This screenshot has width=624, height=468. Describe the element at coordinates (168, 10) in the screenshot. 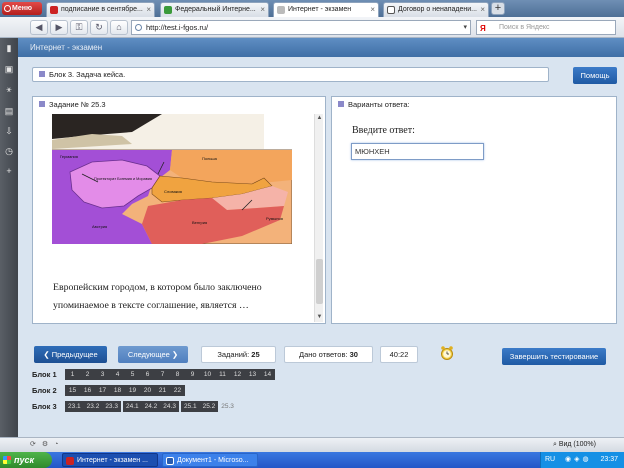

I see `site-favicon-icon` at that location.